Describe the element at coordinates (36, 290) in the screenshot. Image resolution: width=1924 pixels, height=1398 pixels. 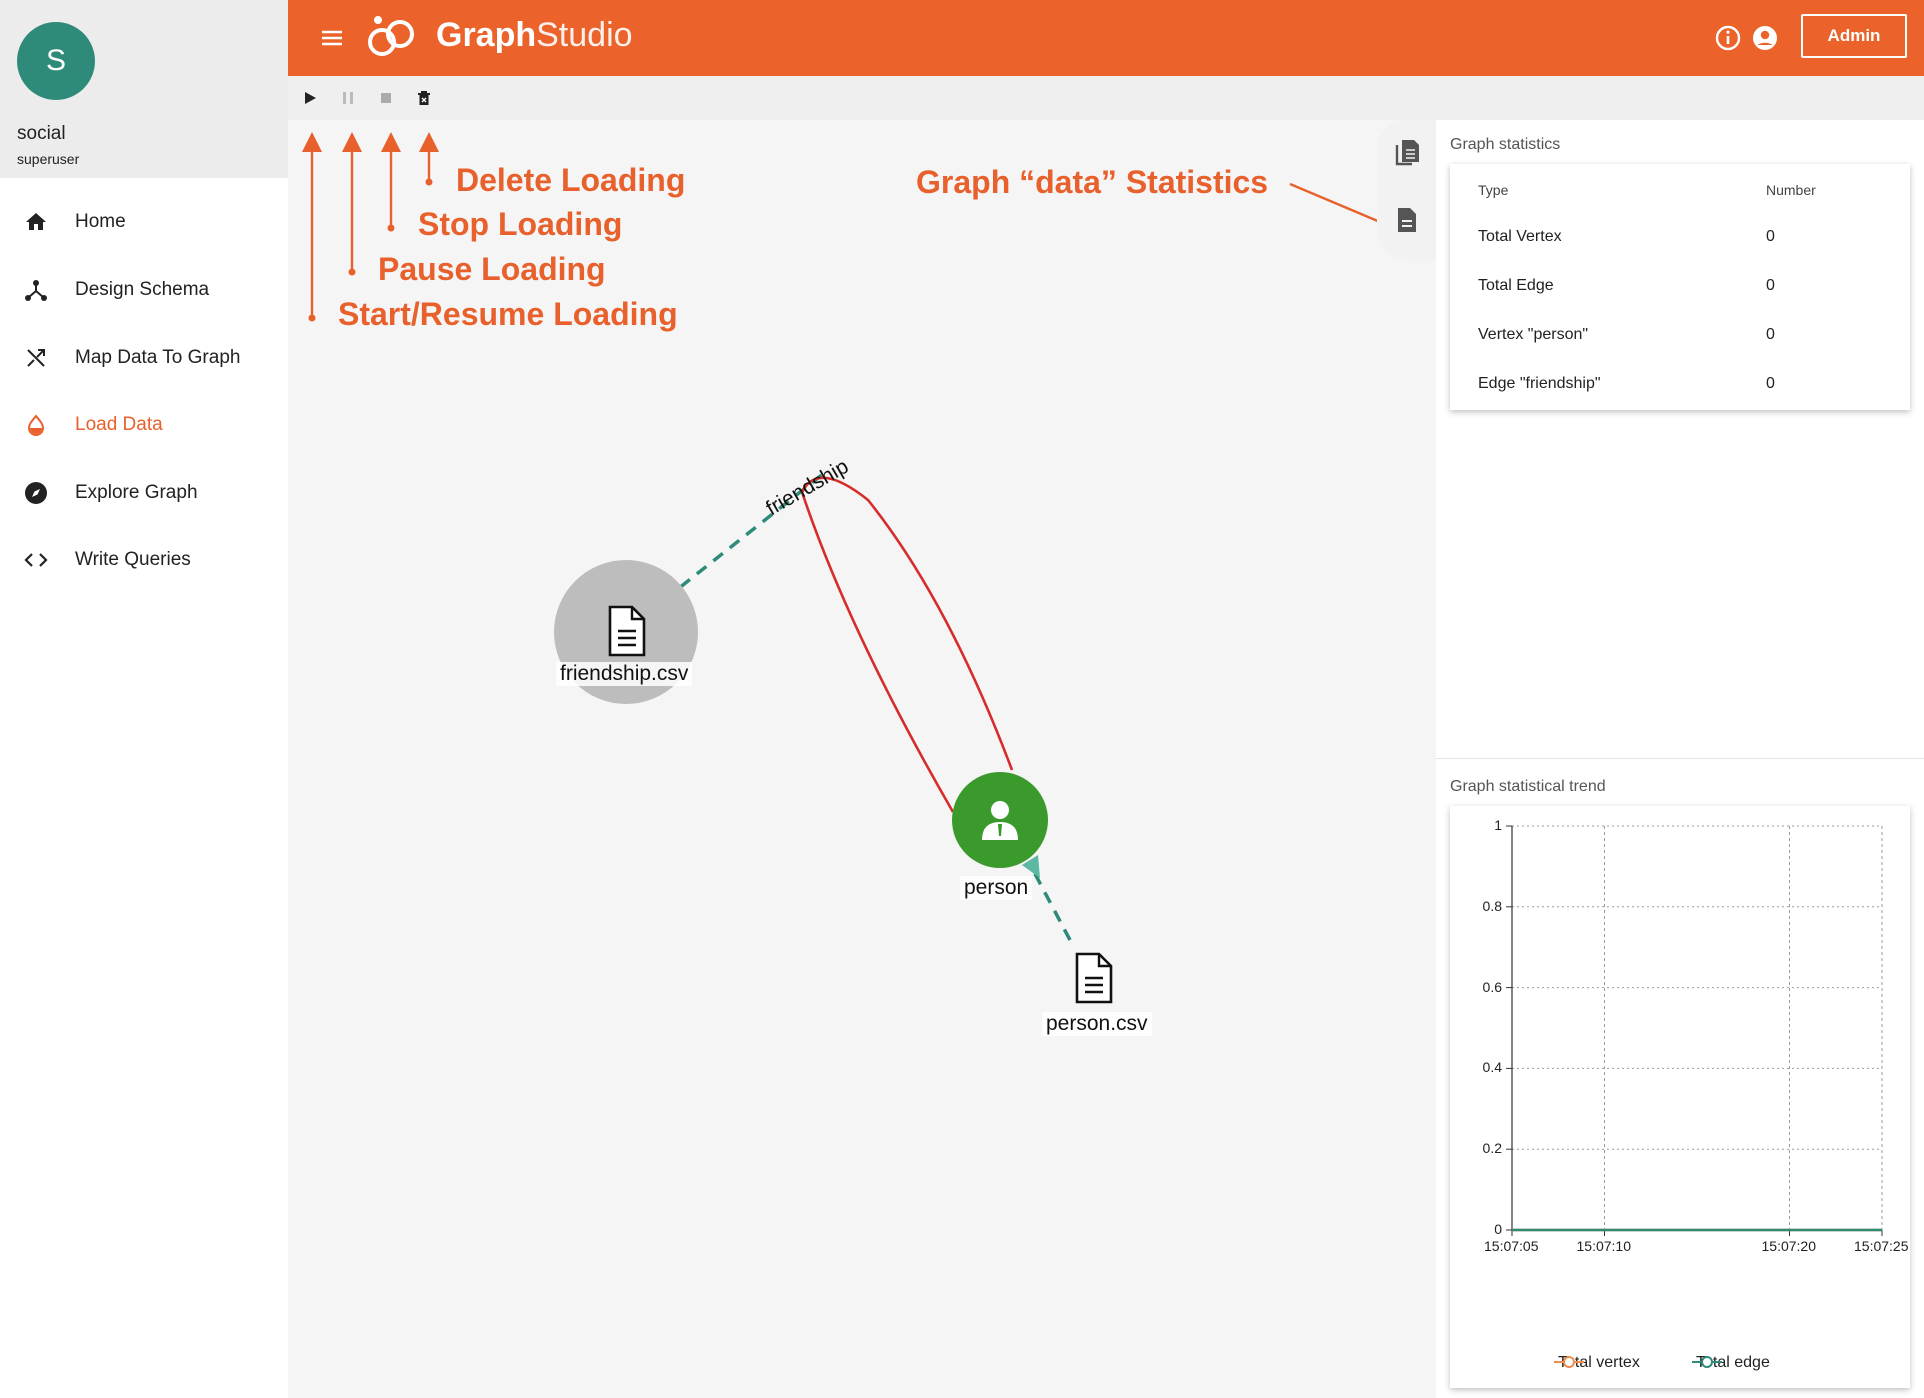
I see `schema-icon` at that location.